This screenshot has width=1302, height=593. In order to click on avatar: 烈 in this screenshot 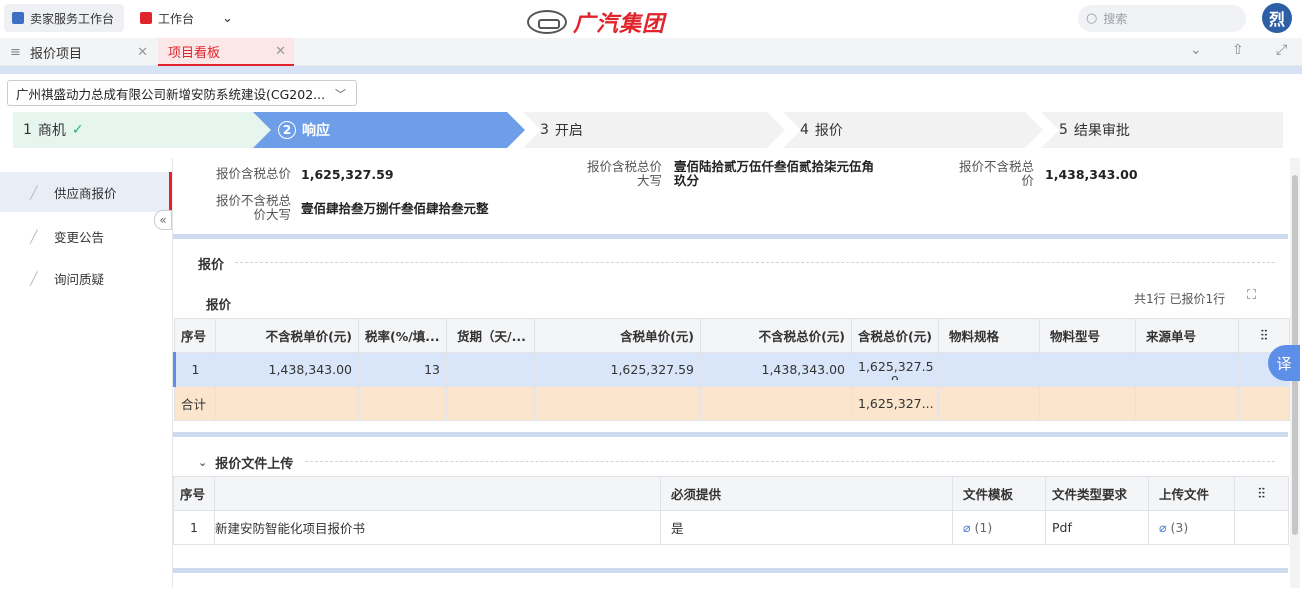, I will do `click(1277, 18)`.